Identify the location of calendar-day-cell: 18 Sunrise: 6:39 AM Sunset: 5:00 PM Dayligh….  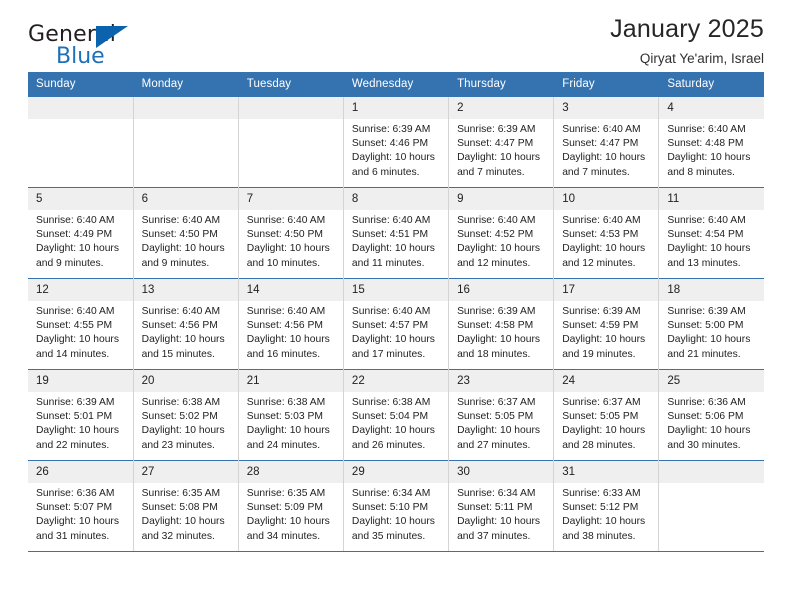
(711, 324).